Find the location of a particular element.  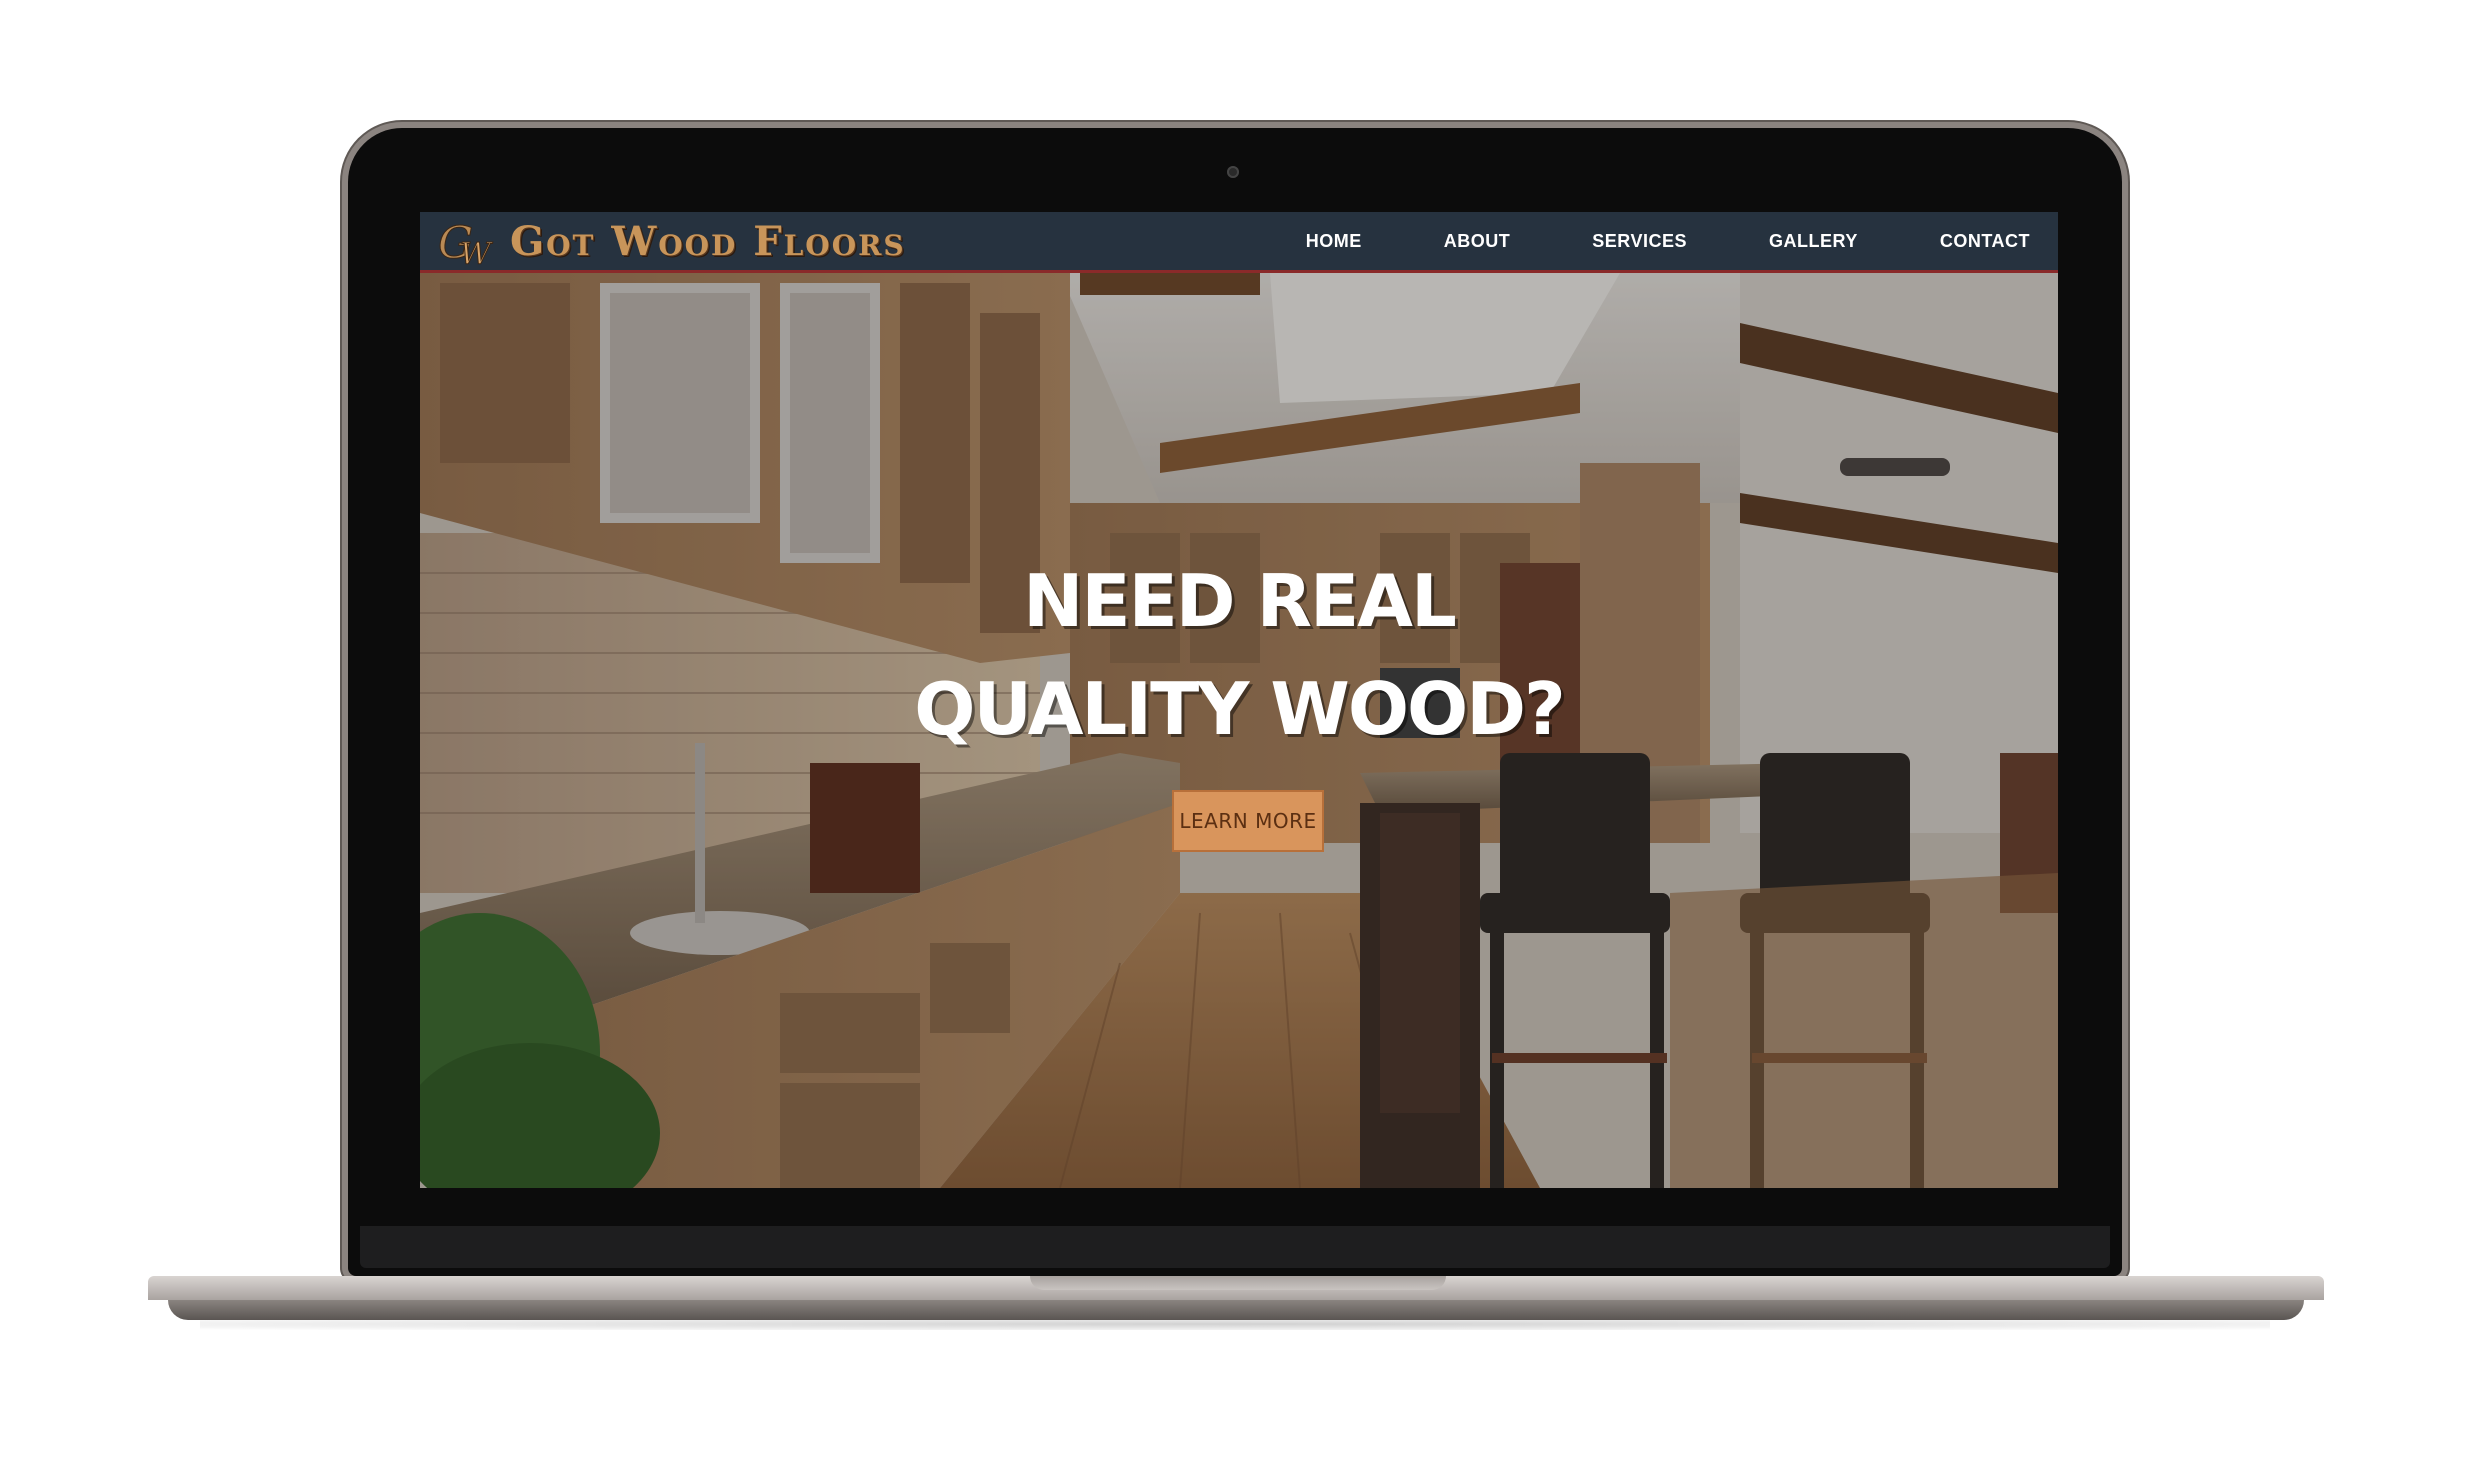

nav-contact: CONTACT is located at coordinates (1985, 241).